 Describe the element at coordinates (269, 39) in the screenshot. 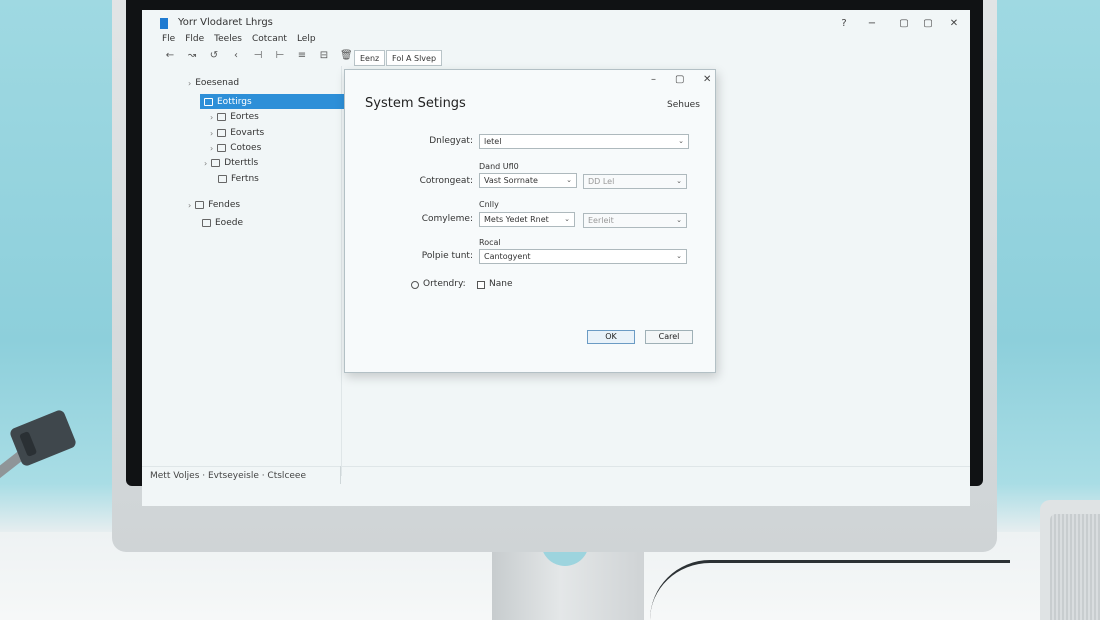

I see `menu-contact: Cotcant` at that location.